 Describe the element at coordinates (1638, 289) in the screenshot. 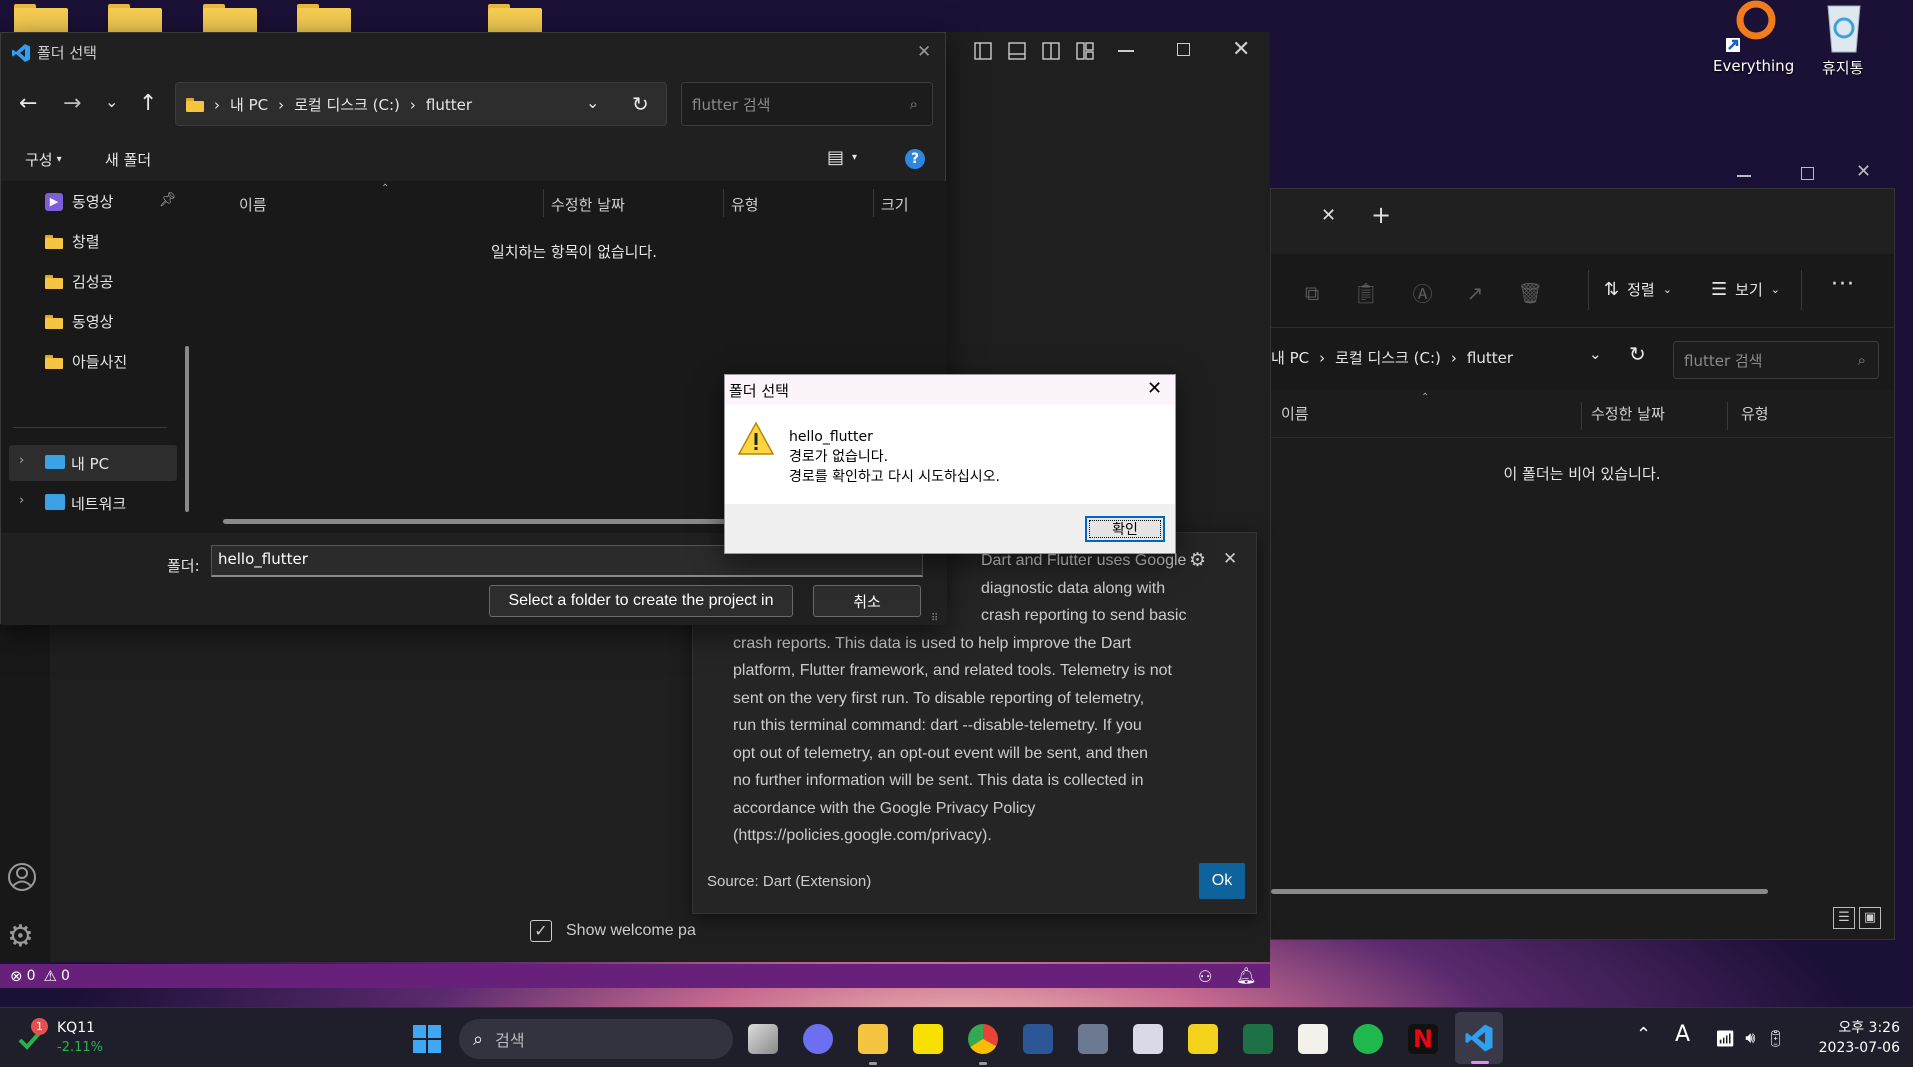

I see `sort-button: ⇅ 정렬 ⌄` at that location.